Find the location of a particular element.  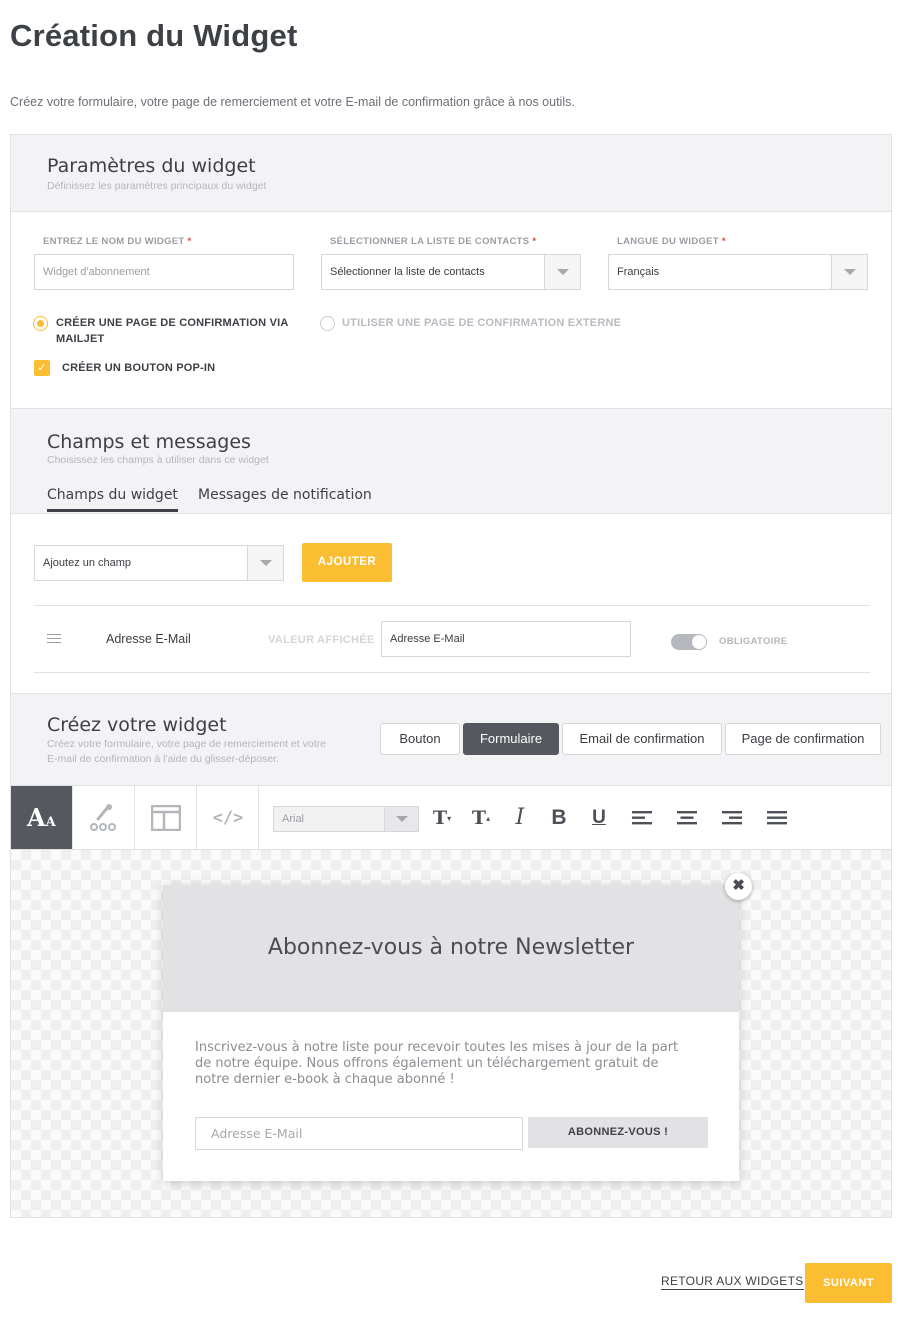

contact-list-label: SÉLECTIONNER LA LISTE DE CONTACTS * is located at coordinates (433, 241).